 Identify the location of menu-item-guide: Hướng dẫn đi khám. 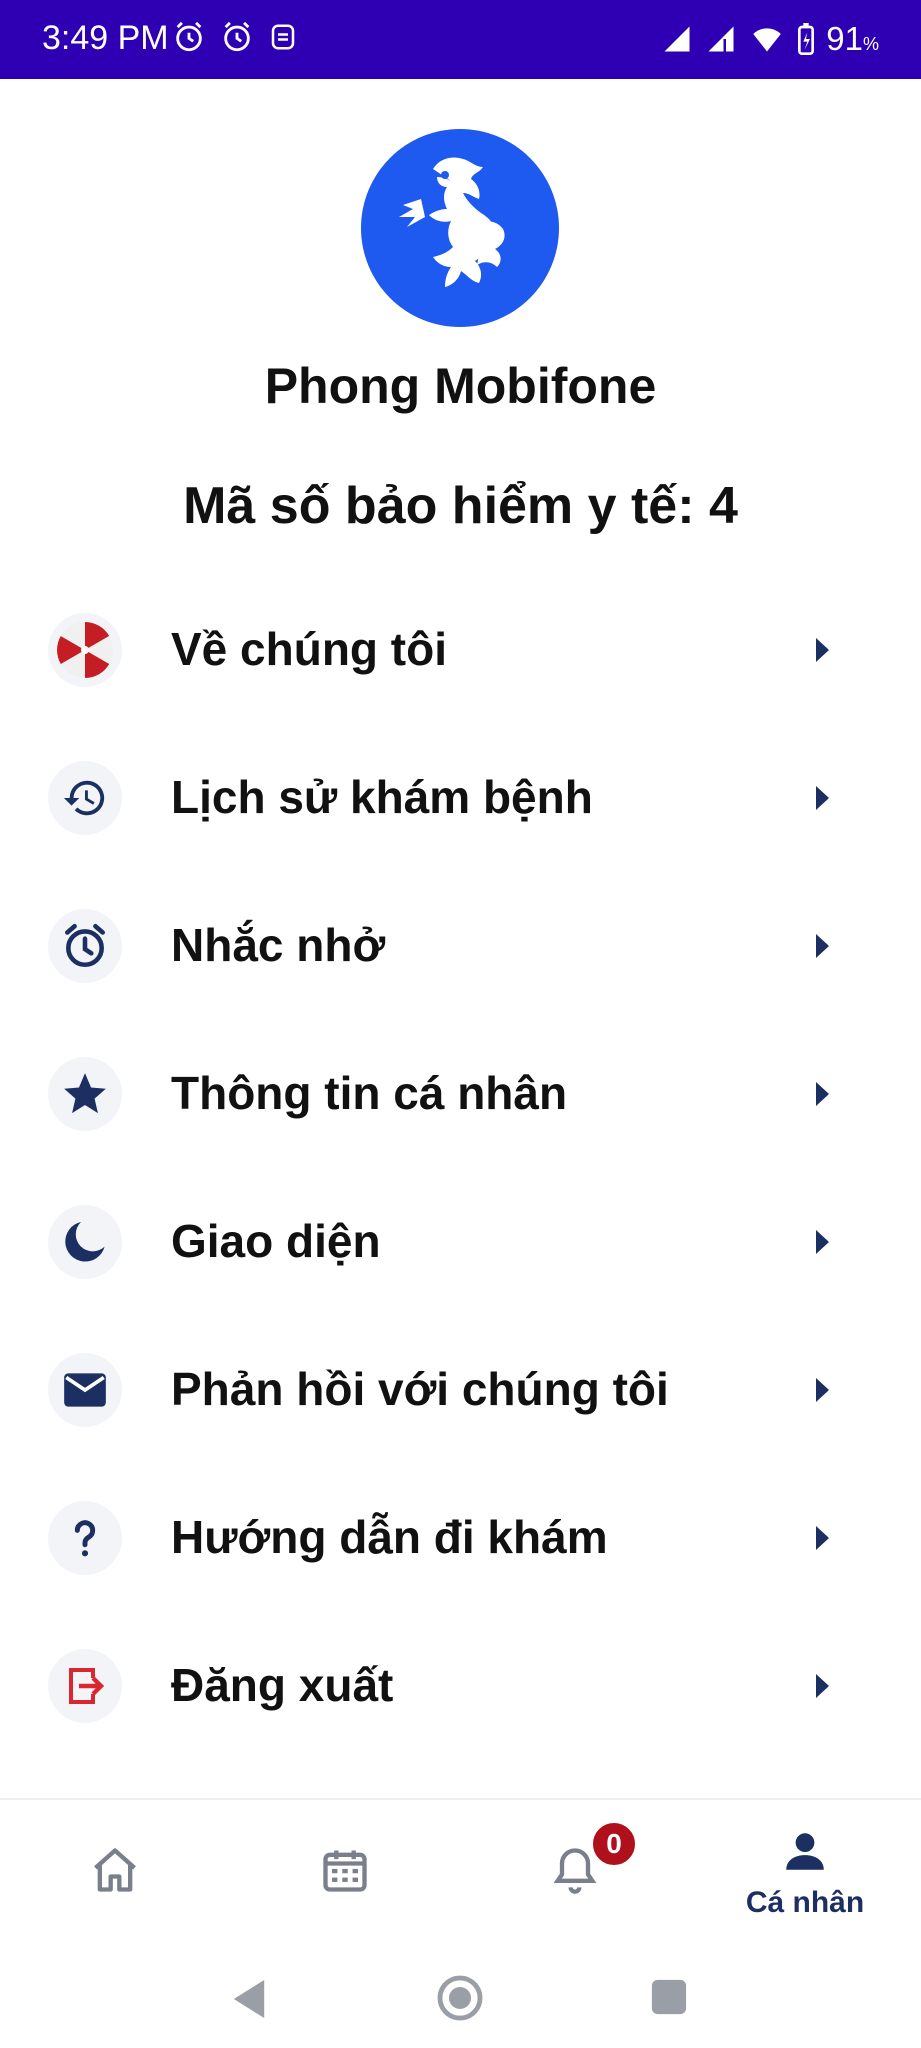
(460, 1538).